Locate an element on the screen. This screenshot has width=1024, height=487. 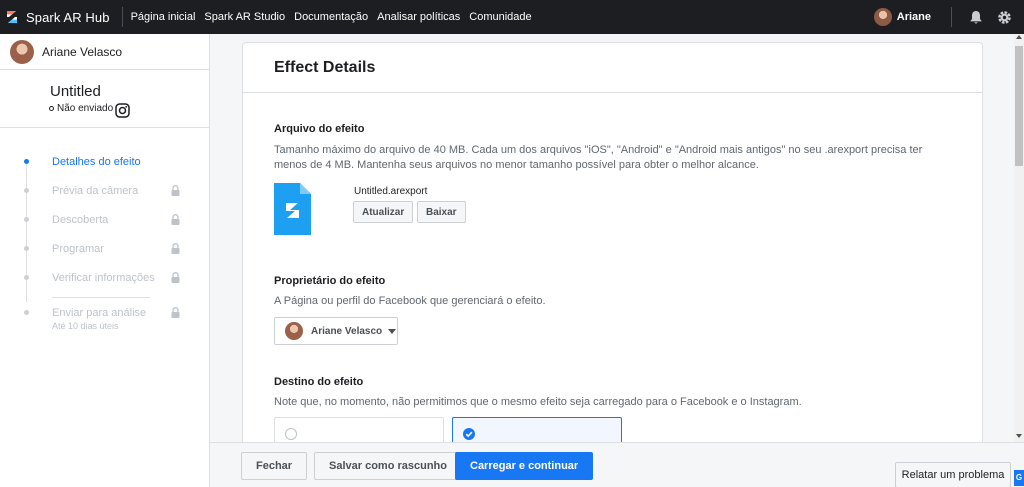
account-avatar is located at coordinates (22, 51).